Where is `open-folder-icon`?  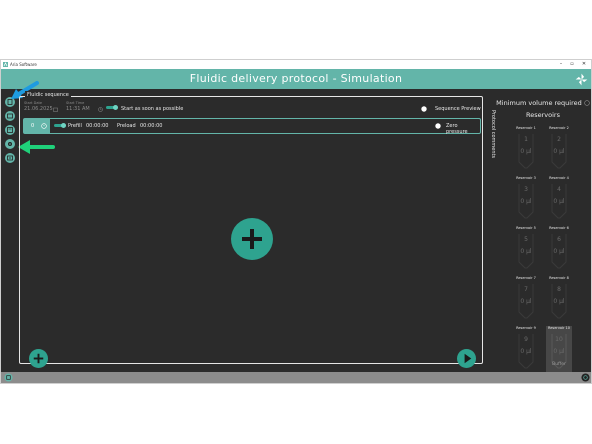 open-folder-icon is located at coordinates (10, 116).